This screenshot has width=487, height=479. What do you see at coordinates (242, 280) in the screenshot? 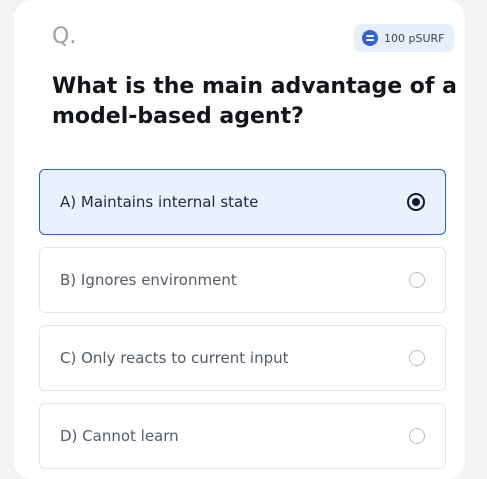
I see `option-b: B) Ignores environment` at bounding box center [242, 280].